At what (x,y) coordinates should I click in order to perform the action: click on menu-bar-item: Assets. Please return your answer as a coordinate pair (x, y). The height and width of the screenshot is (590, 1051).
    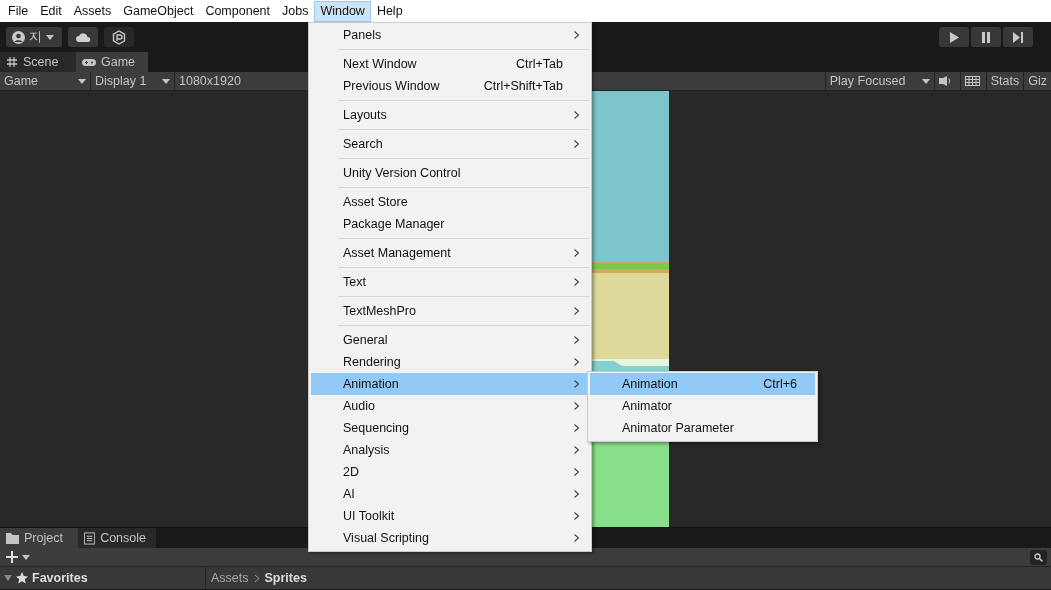
    Looking at the image, I should click on (92, 11).